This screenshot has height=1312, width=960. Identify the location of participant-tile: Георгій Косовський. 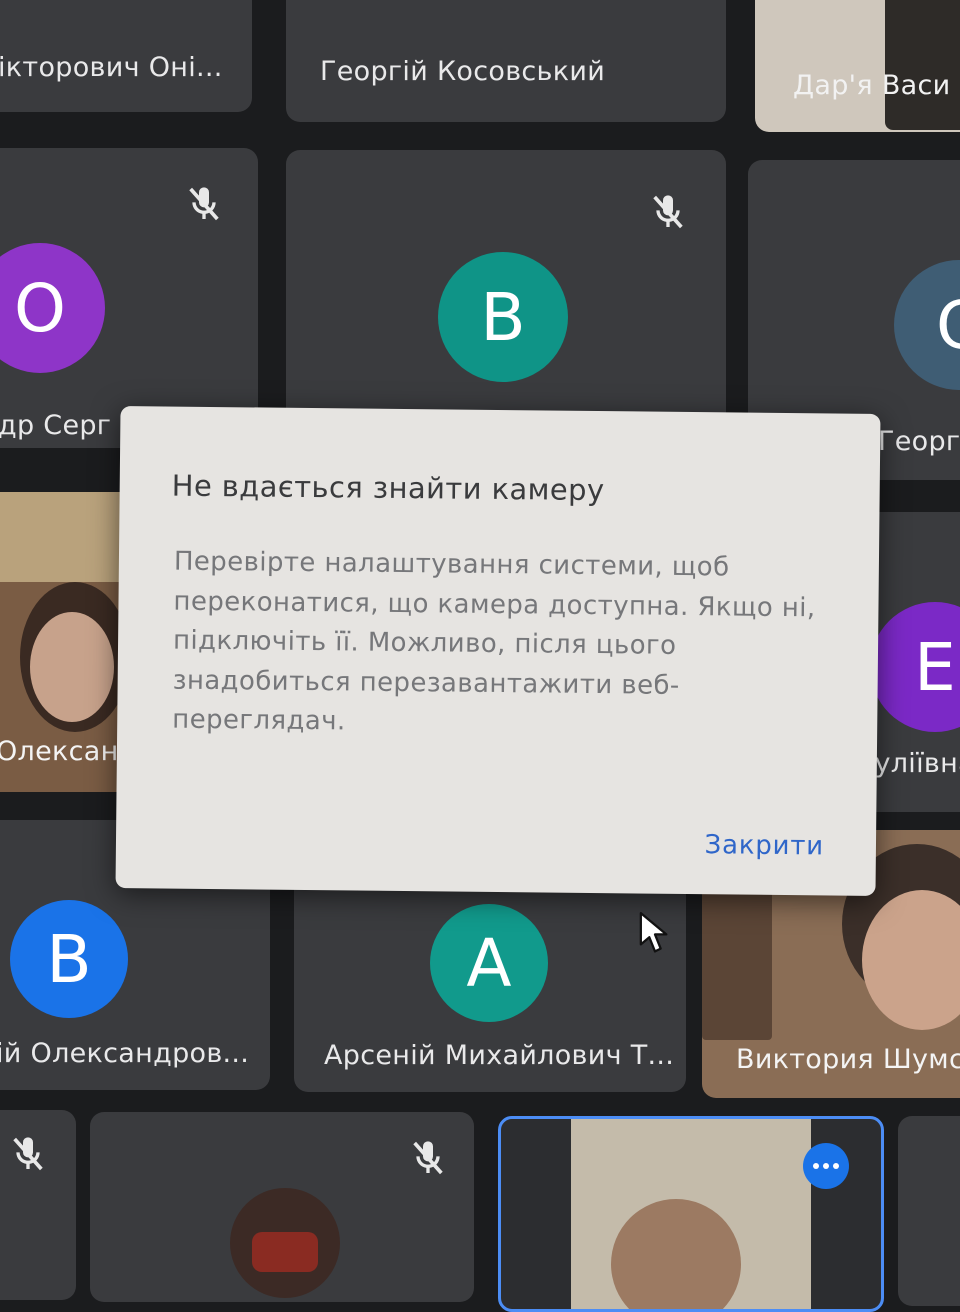
(506, 61).